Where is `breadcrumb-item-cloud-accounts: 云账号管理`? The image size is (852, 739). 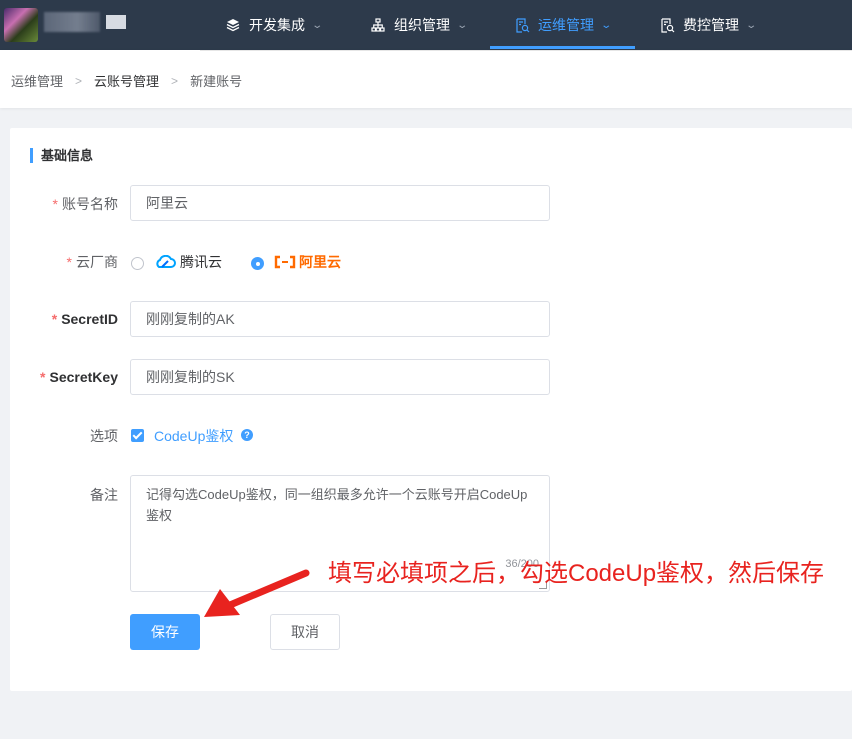 breadcrumb-item-cloud-accounts: 云账号管理 is located at coordinates (126, 80).